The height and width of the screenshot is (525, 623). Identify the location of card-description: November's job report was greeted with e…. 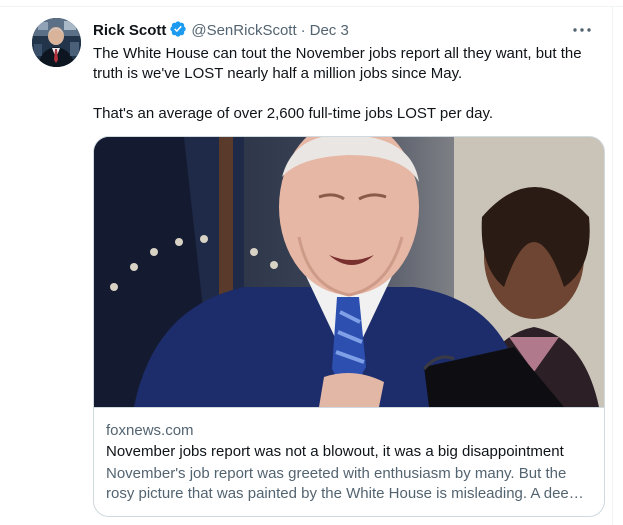
(348, 483).